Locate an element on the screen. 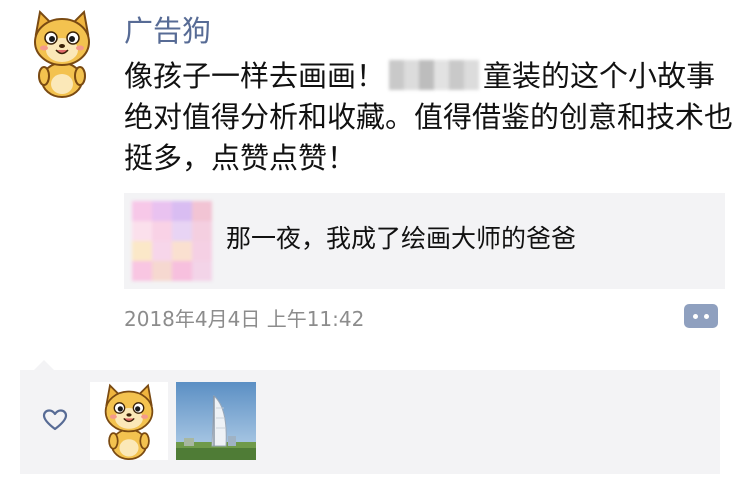  comment-button is located at coordinates (701, 316).